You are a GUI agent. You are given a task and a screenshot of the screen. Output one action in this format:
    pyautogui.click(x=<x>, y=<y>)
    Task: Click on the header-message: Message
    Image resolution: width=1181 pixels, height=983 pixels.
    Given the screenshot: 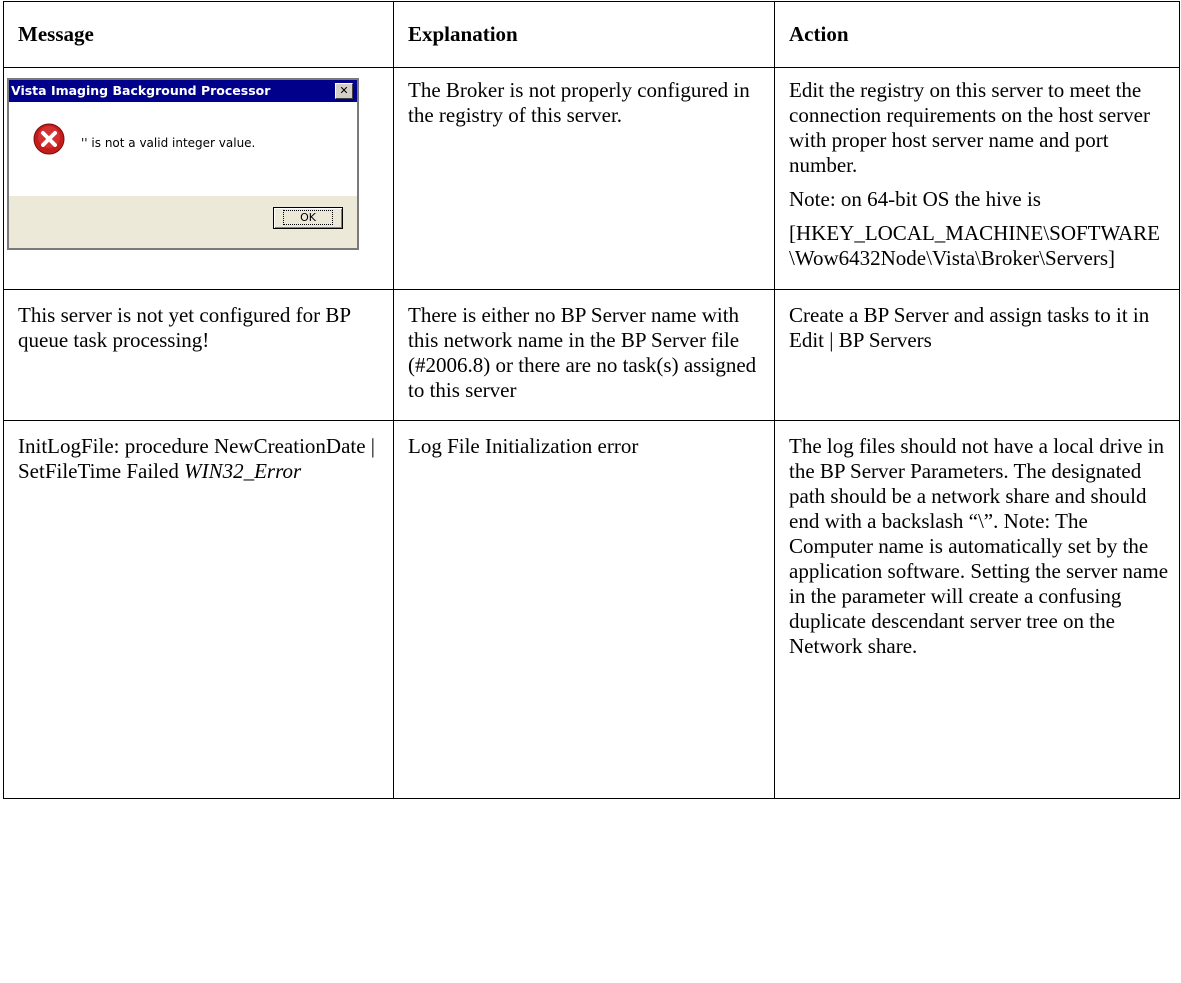 What is the action you would take?
    pyautogui.click(x=198, y=34)
    